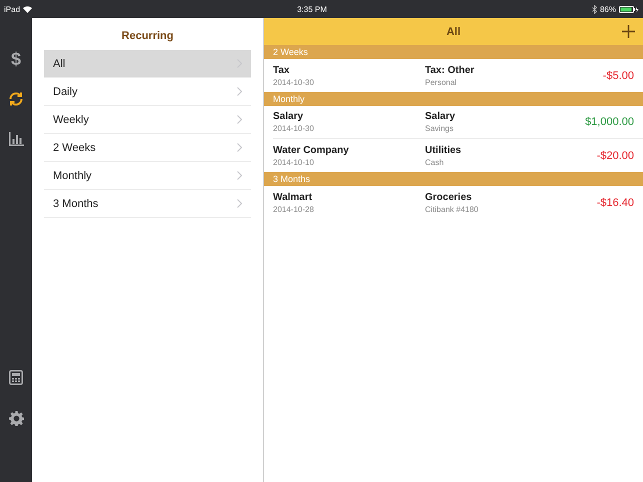  What do you see at coordinates (439, 128) in the screenshot?
I see `account-name: Savings` at bounding box center [439, 128].